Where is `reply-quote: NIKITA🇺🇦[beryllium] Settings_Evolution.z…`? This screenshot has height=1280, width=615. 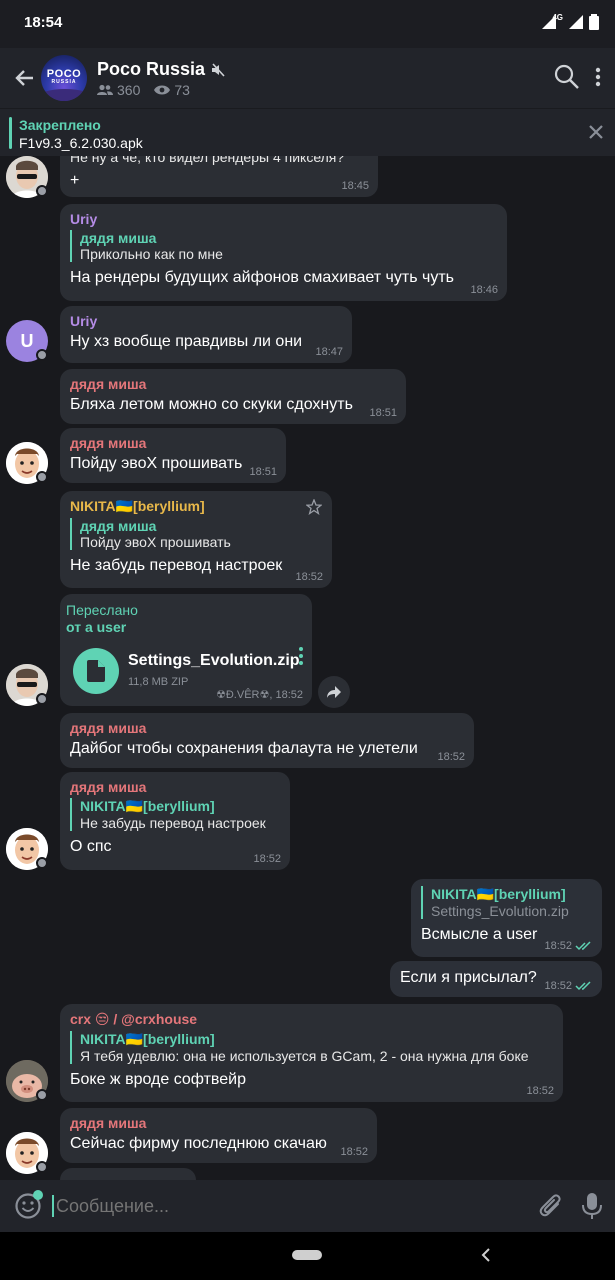
reply-quote: NIKITA🇺🇦[beryllium] Settings_Evolution.z… is located at coordinates (506, 902).